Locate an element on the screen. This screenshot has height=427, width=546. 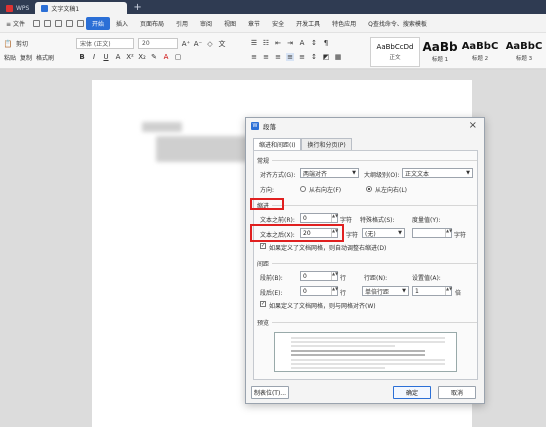
numbering-icon: ☷ is located at coordinates (266, 43).